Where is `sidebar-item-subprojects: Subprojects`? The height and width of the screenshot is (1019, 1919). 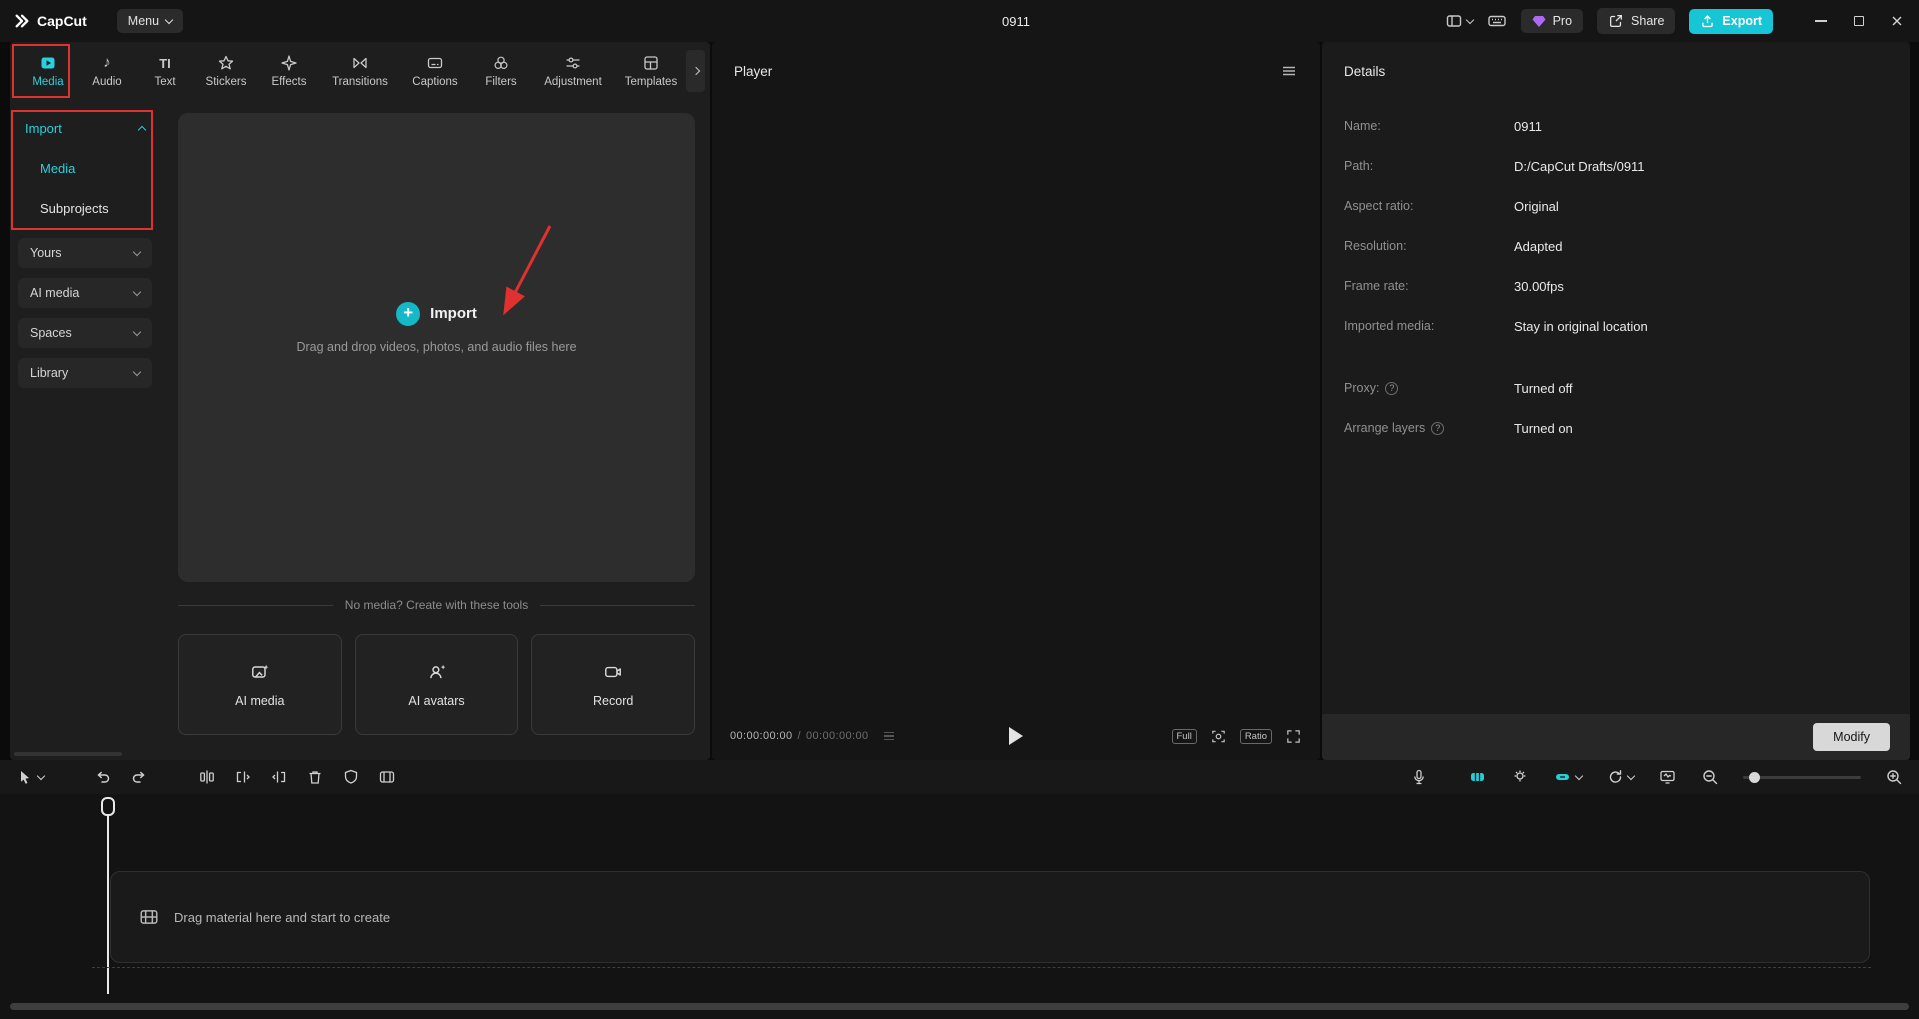 sidebar-item-subprojects: Subprojects is located at coordinates (85, 208).